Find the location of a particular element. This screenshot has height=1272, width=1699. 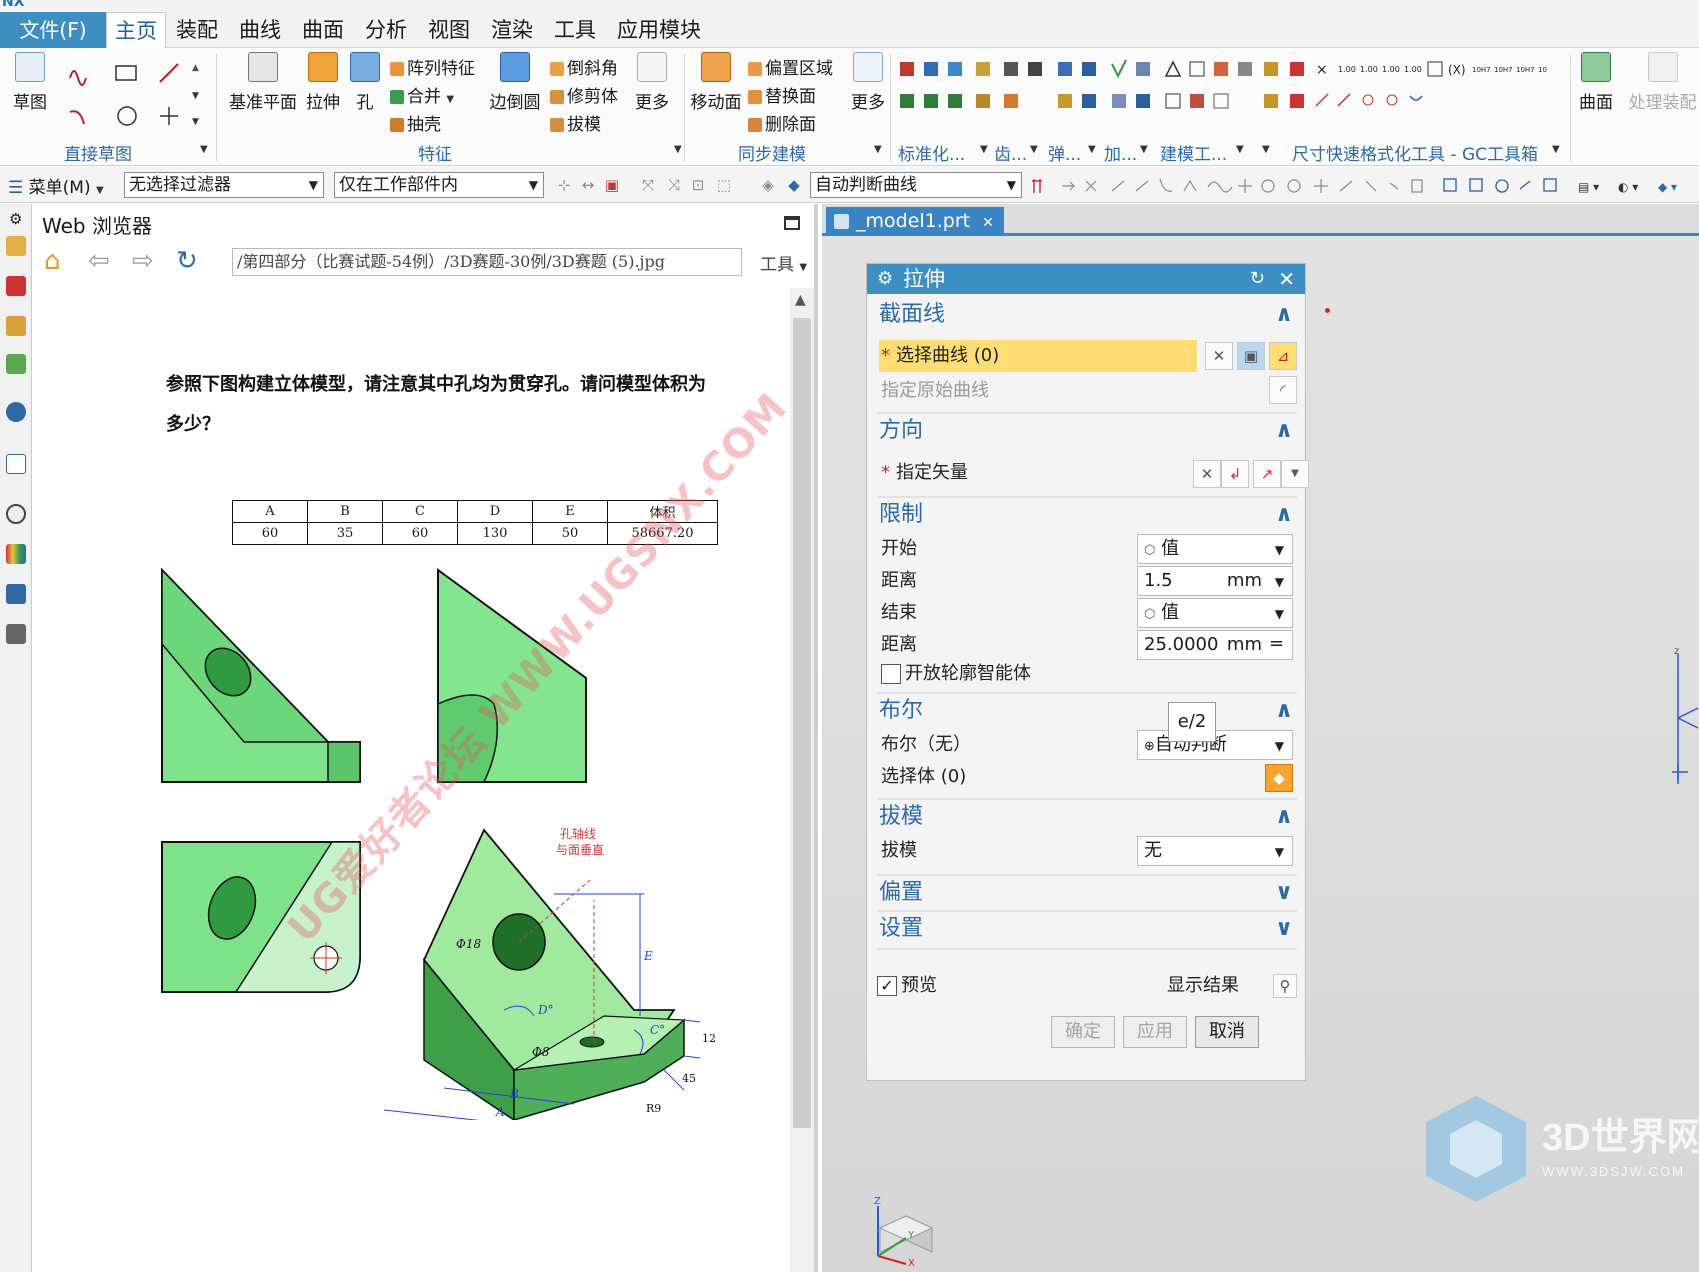

sketch-button: 草图 is located at coordinates (30, 82).